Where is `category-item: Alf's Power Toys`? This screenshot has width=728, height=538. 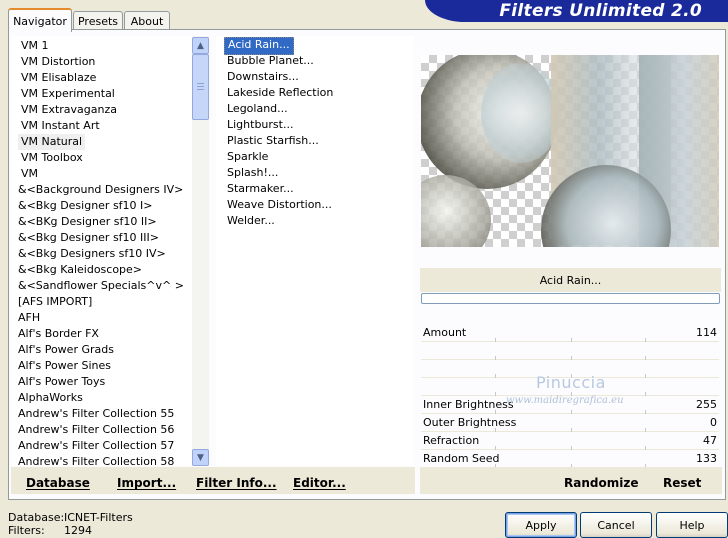 category-item: Alf's Power Toys is located at coordinates (61, 382).